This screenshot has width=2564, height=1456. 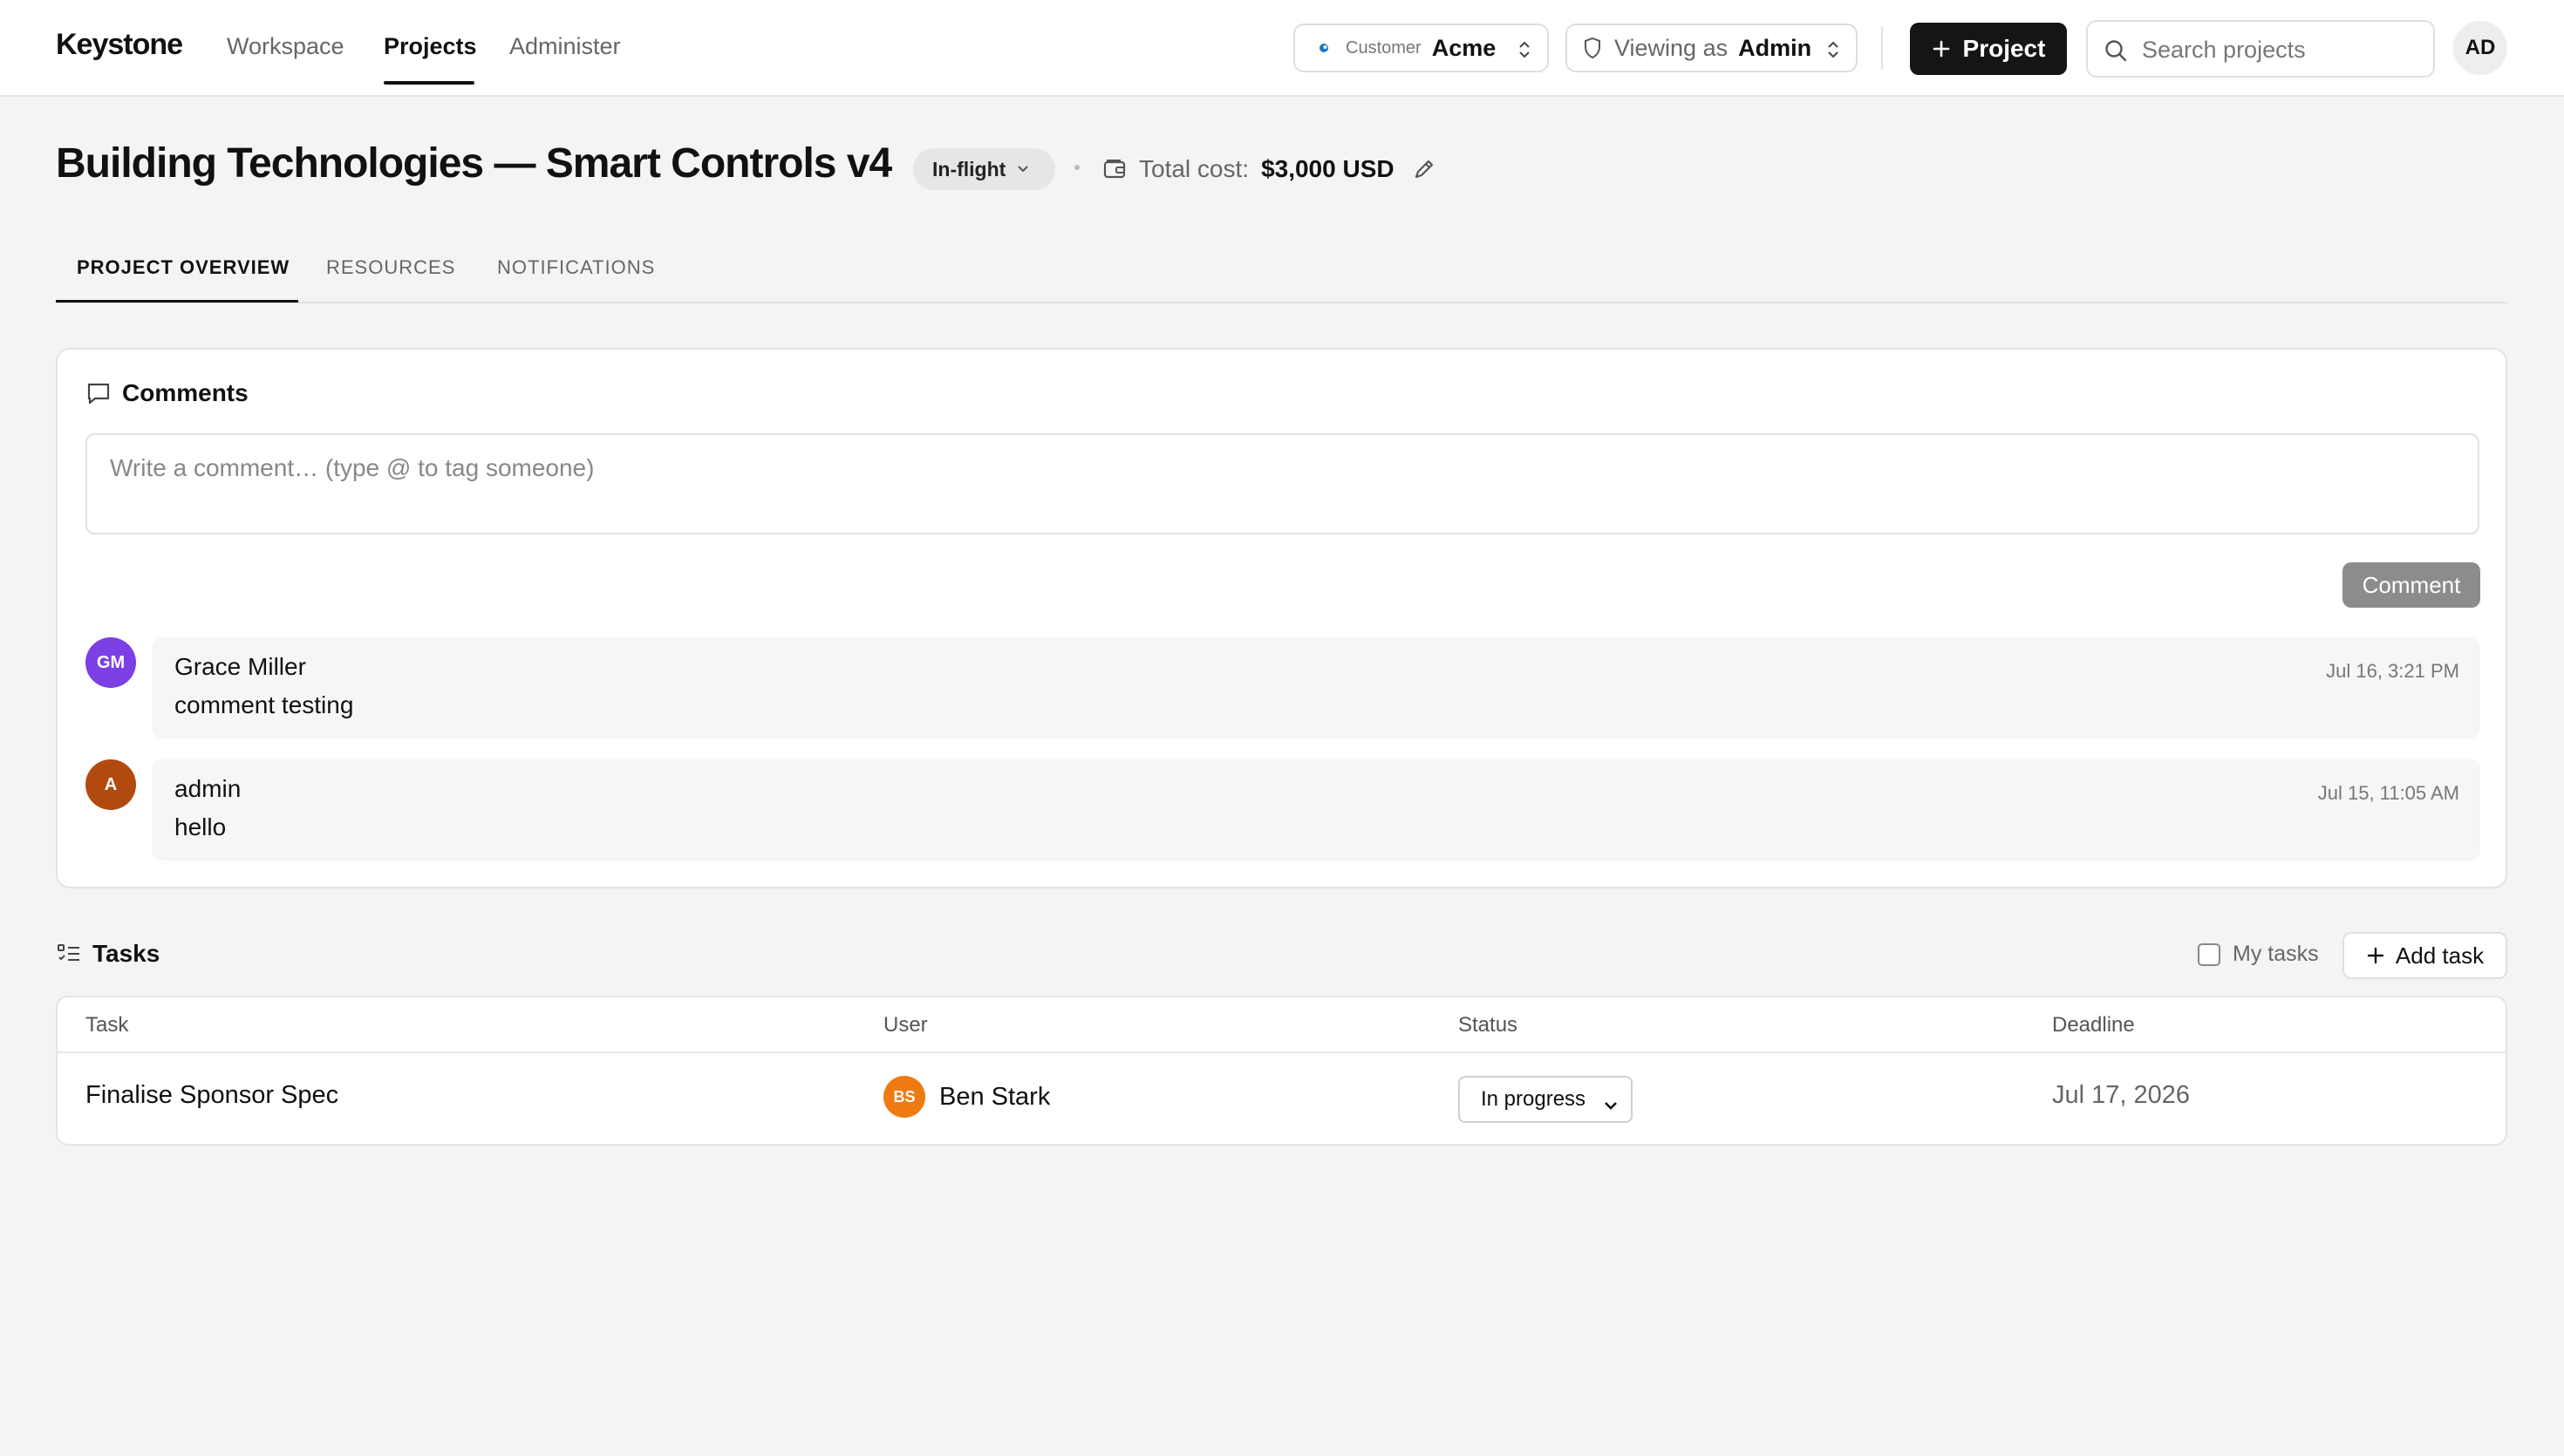 I want to click on checklist-icon, so click(x=69, y=954).